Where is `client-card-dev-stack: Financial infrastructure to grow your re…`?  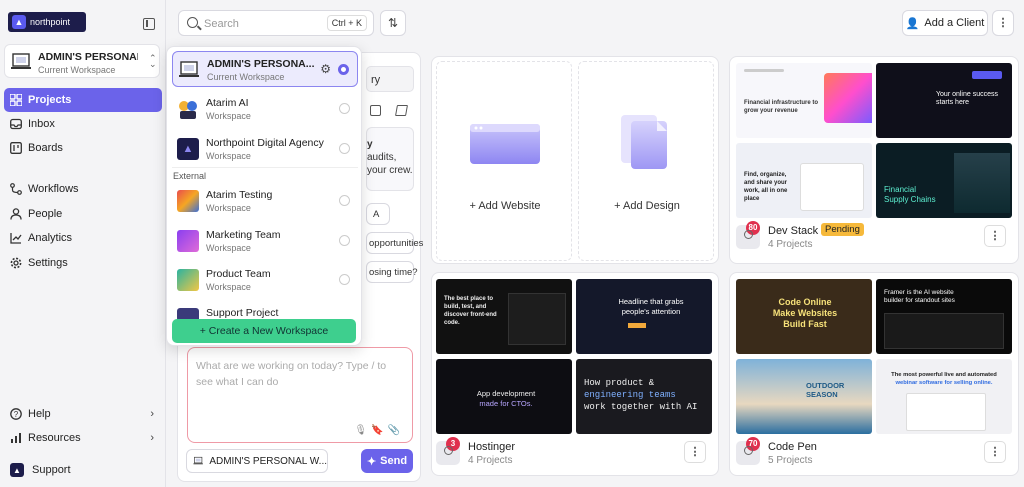
client-card-dev-stack: Financial infrastructure to grow your re… is located at coordinates (874, 160).